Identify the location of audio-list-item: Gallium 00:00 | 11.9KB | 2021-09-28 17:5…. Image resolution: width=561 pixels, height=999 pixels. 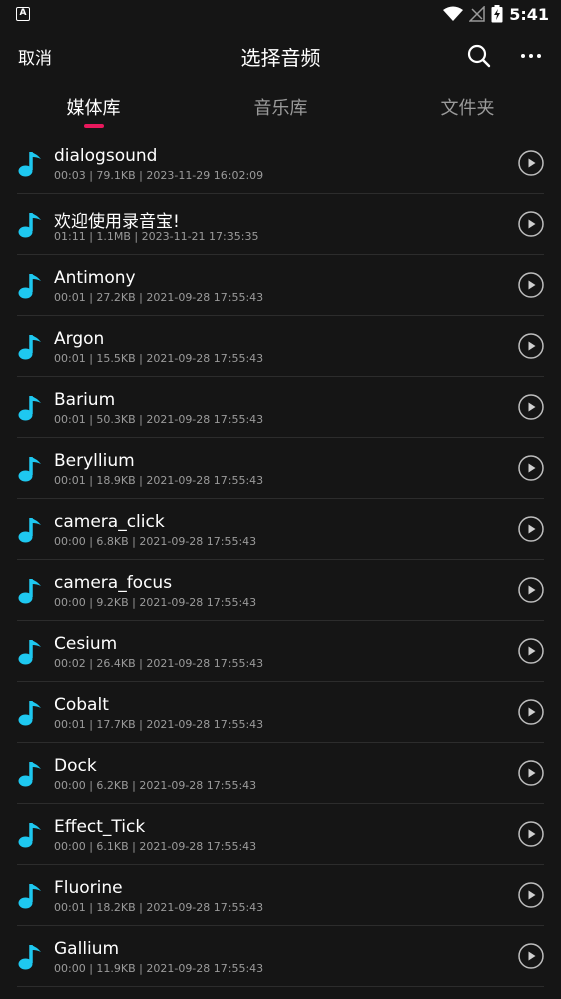
(280, 956).